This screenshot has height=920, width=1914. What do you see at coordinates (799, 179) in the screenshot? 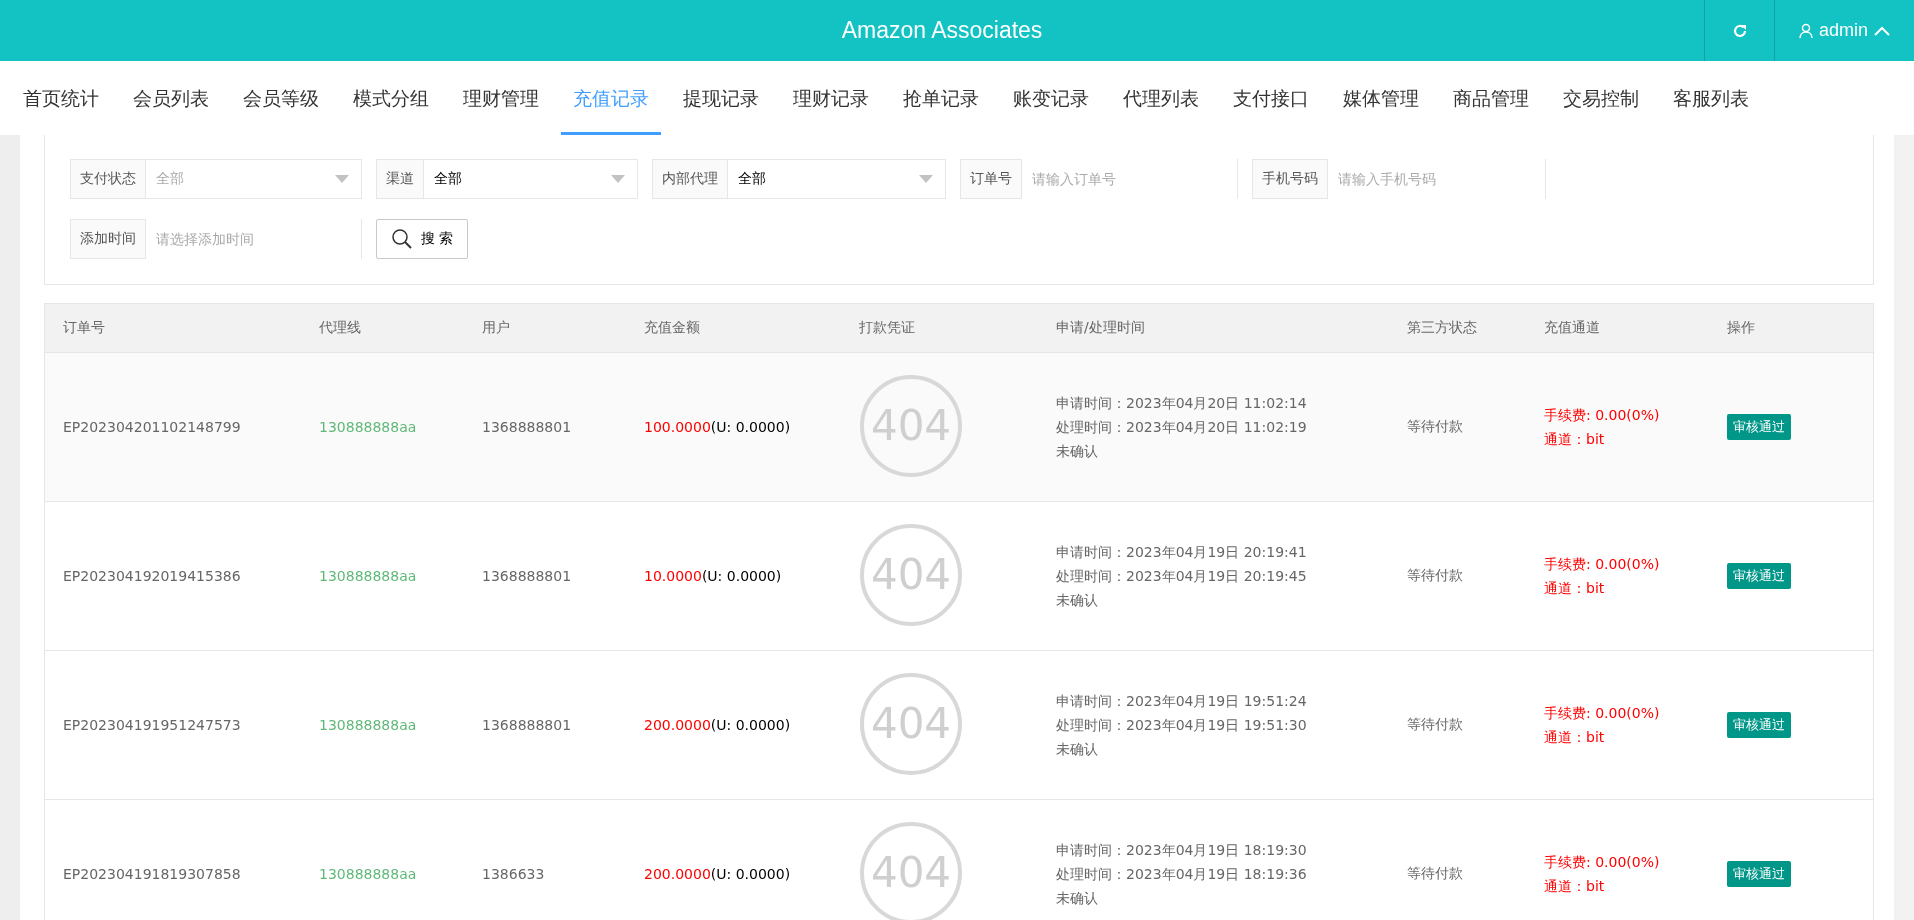
I see `select-field: 内部代理 全部` at bounding box center [799, 179].